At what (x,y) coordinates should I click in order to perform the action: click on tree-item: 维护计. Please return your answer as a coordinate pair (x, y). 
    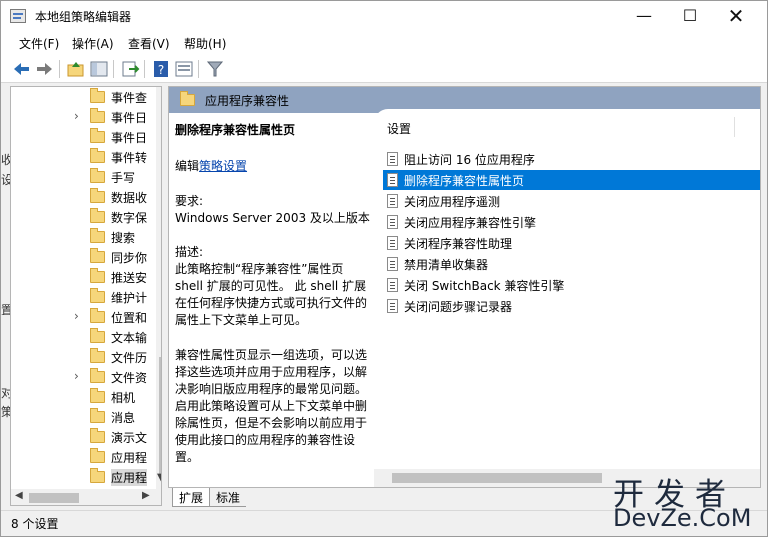
    Looking at the image, I should click on (81, 297).